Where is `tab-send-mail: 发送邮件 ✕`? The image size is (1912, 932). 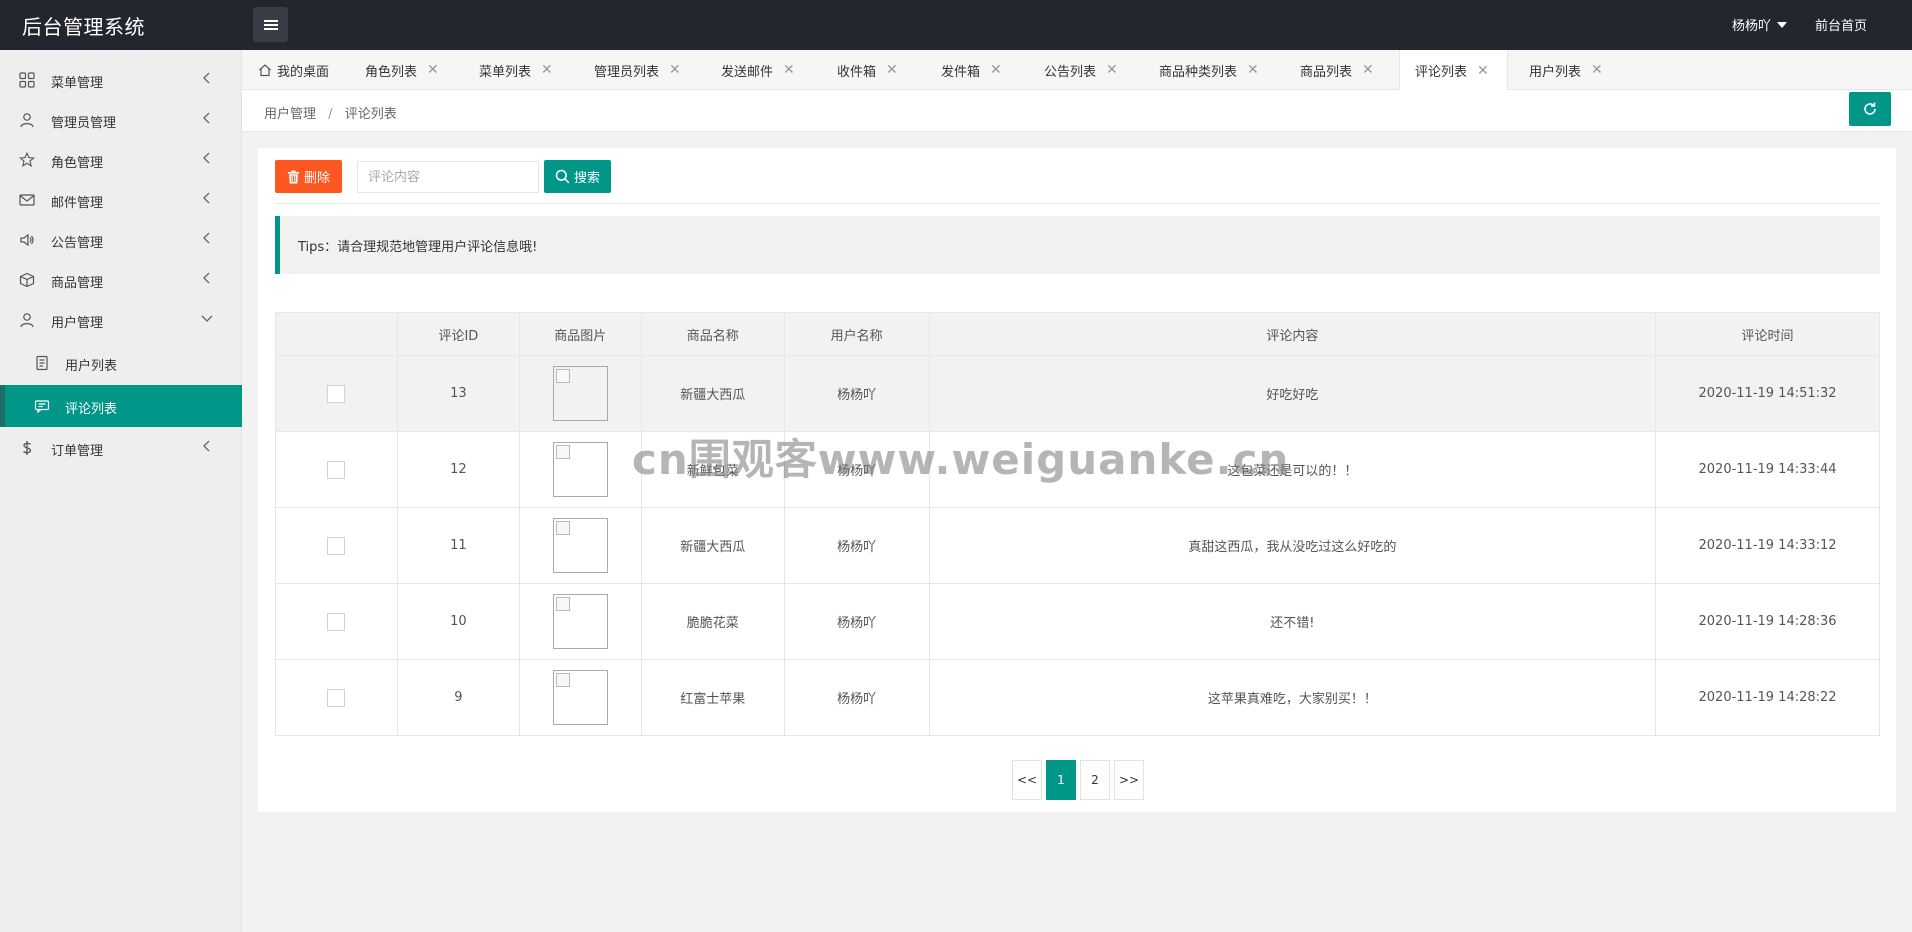 tab-send-mail: 发送邮件 ✕ is located at coordinates (758, 70).